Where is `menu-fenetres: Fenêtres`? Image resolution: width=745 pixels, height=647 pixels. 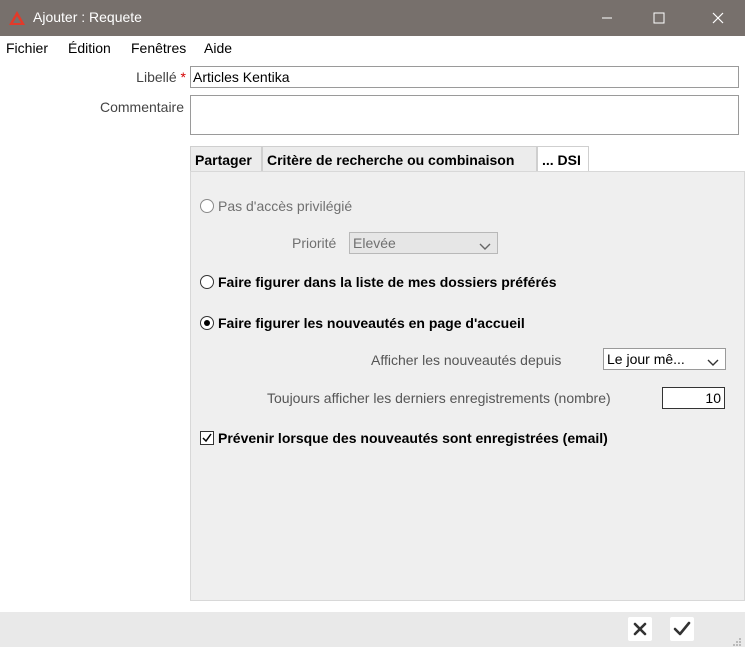
menu-fenetres: Fenêtres is located at coordinates (158, 48).